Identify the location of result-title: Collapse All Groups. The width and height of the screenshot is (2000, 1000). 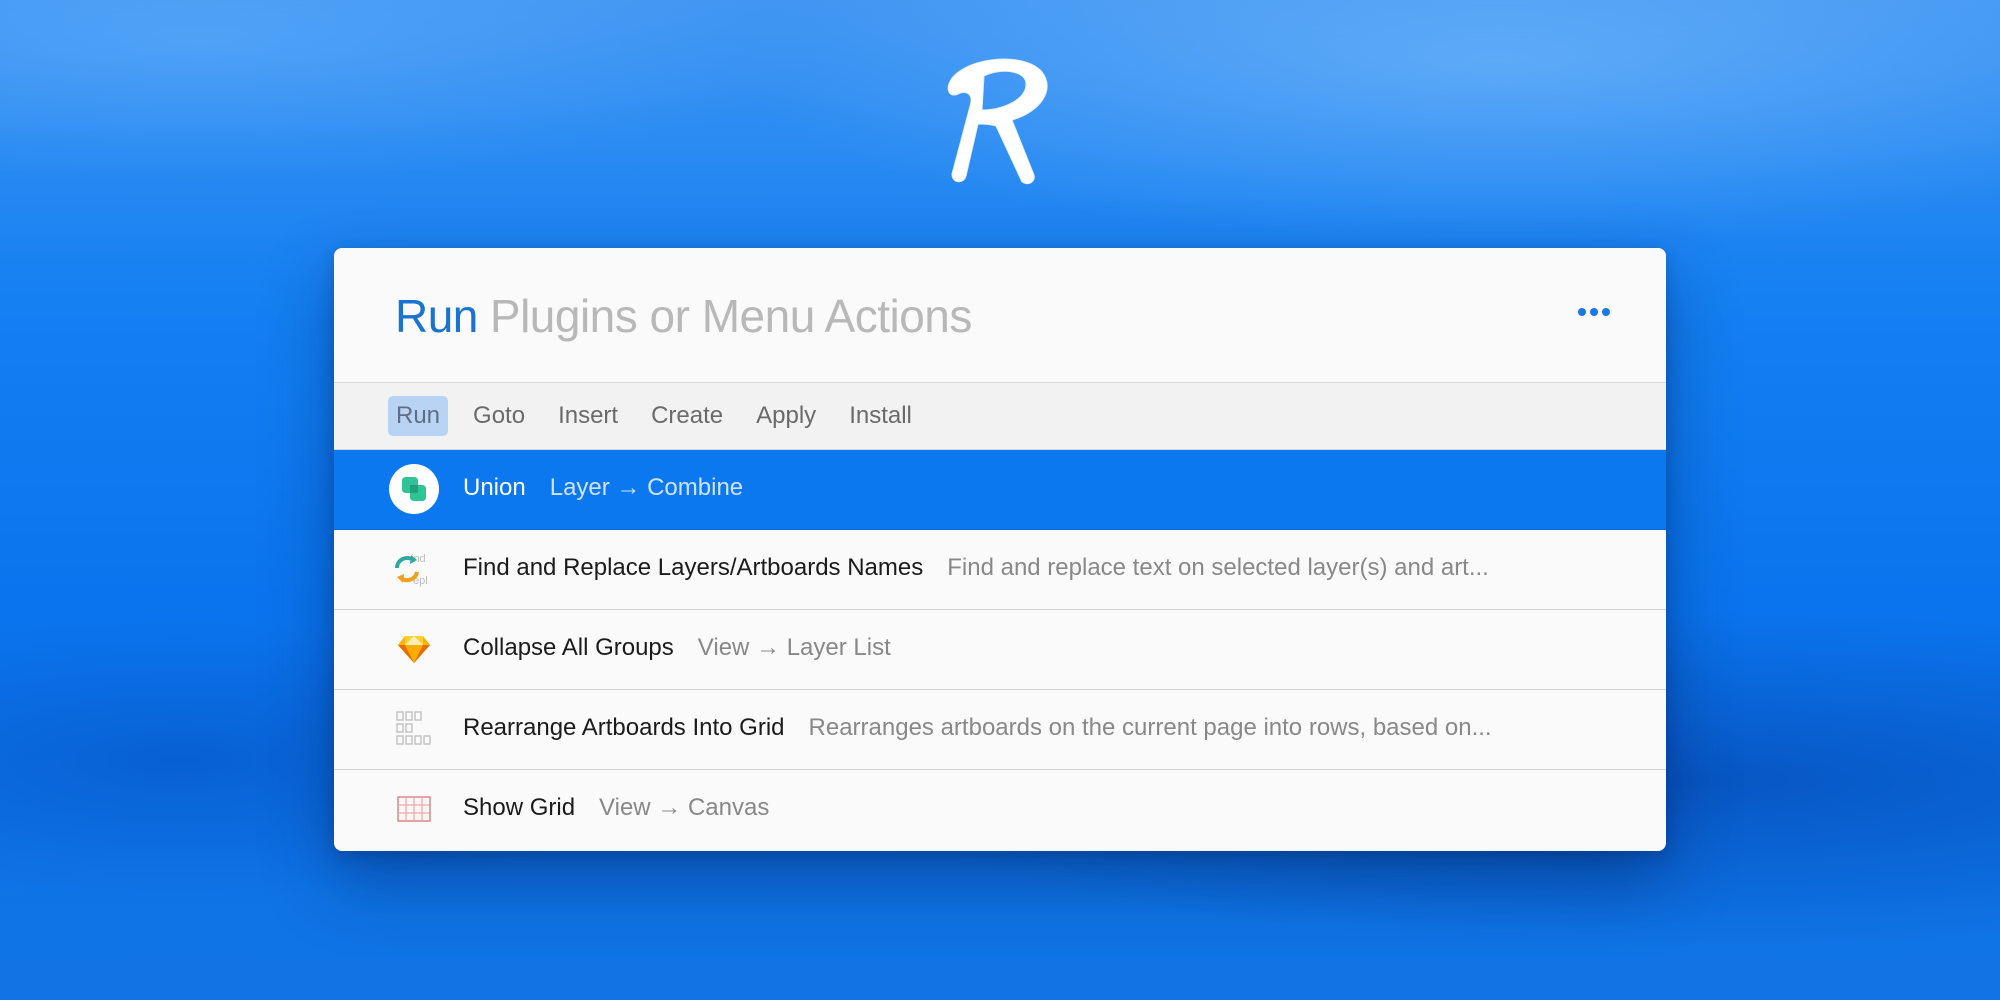
(568, 647).